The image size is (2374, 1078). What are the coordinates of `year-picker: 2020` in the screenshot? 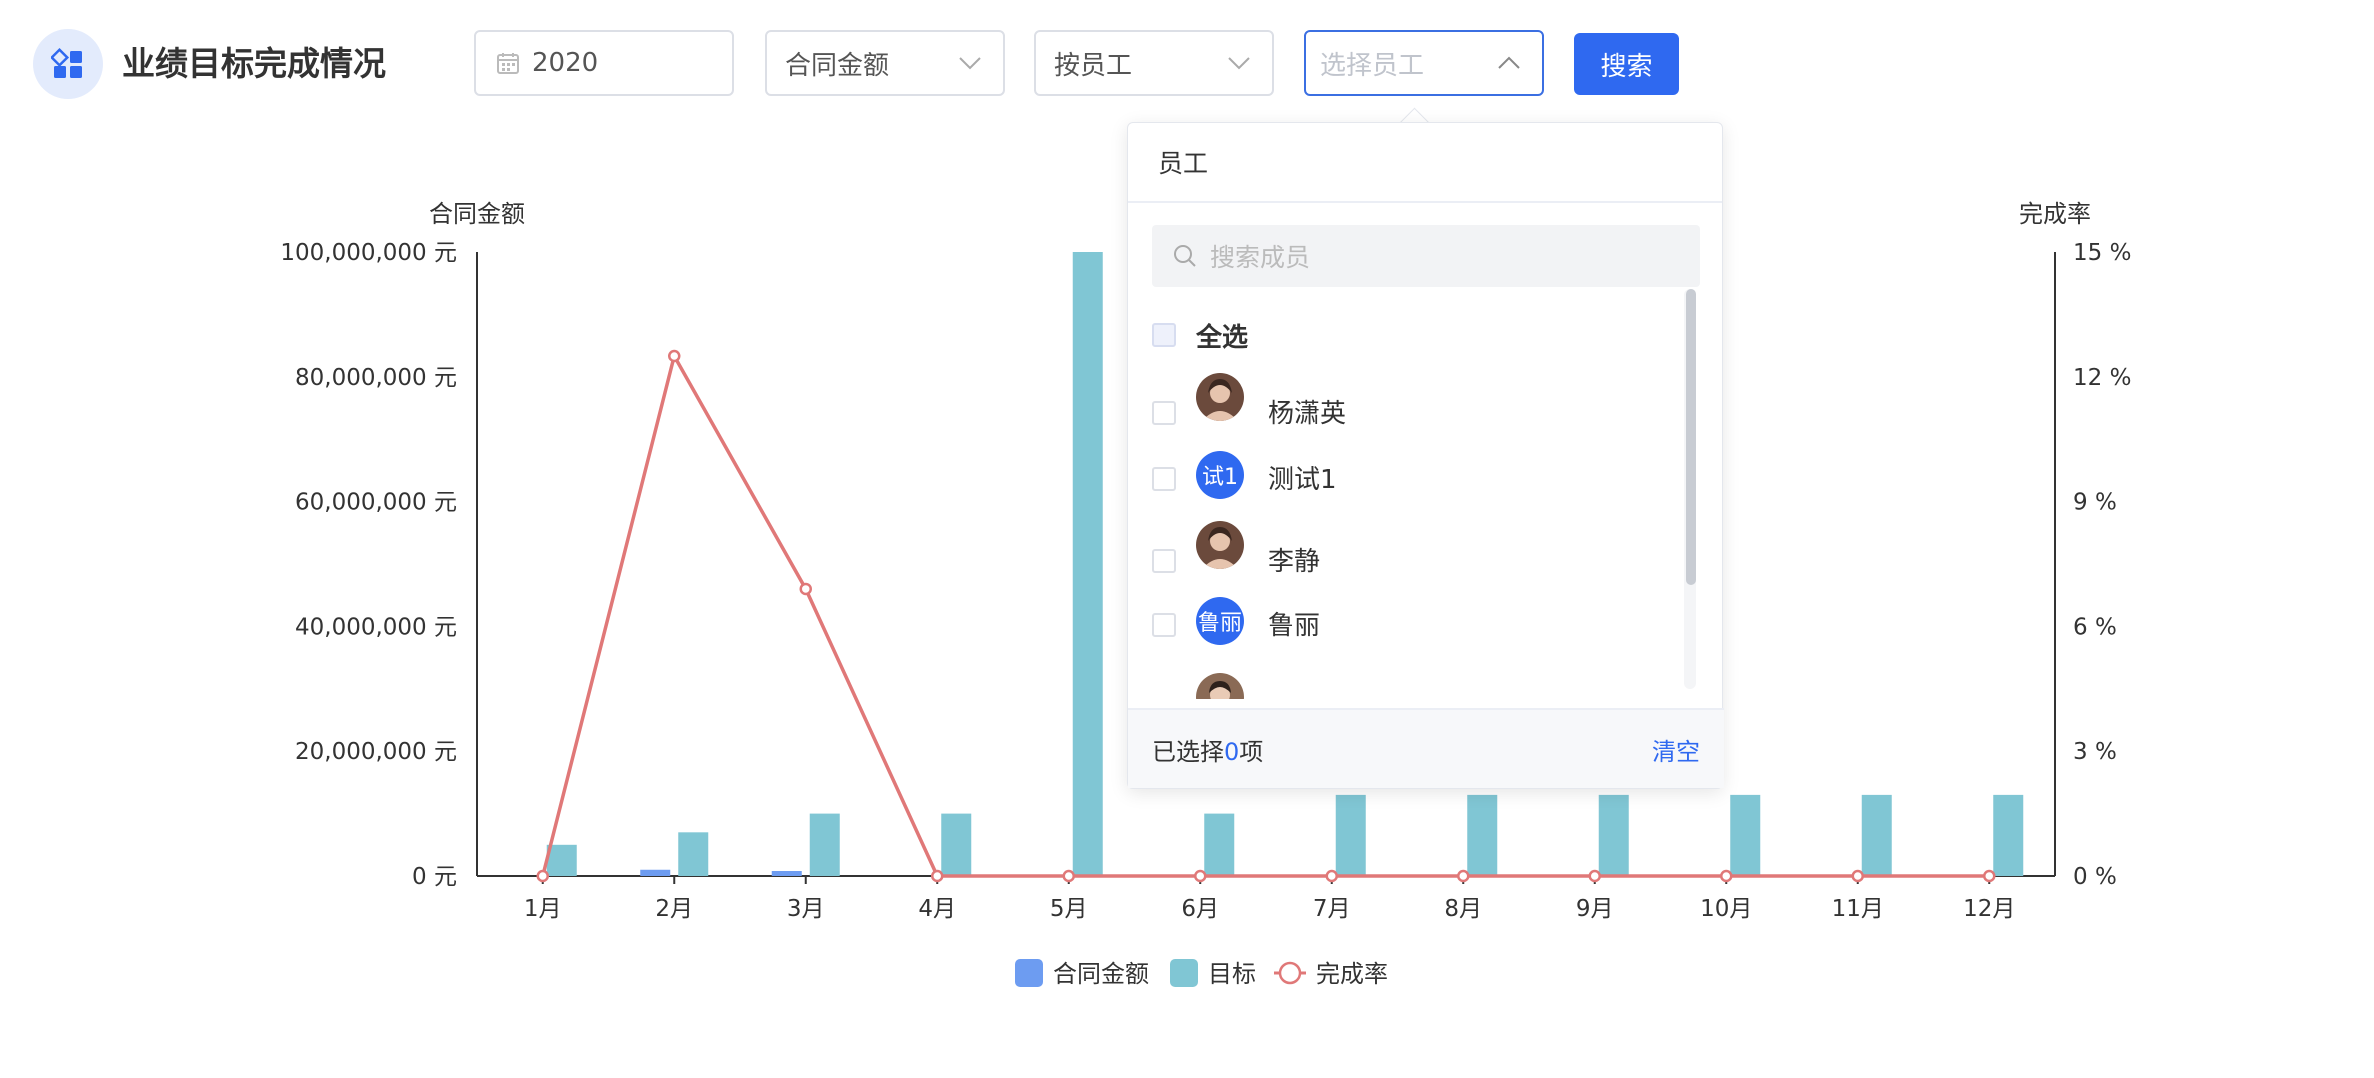 It's located at (604, 63).